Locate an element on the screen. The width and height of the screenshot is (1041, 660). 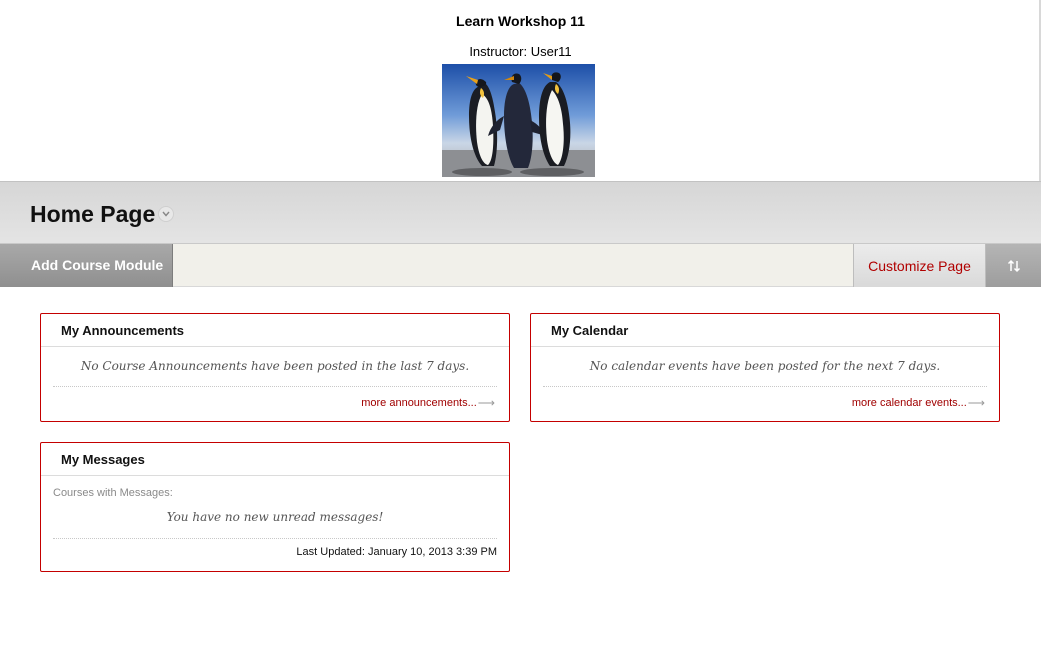
more-calendar-events-link: more calendar events... ⟶ is located at coordinates (918, 403).